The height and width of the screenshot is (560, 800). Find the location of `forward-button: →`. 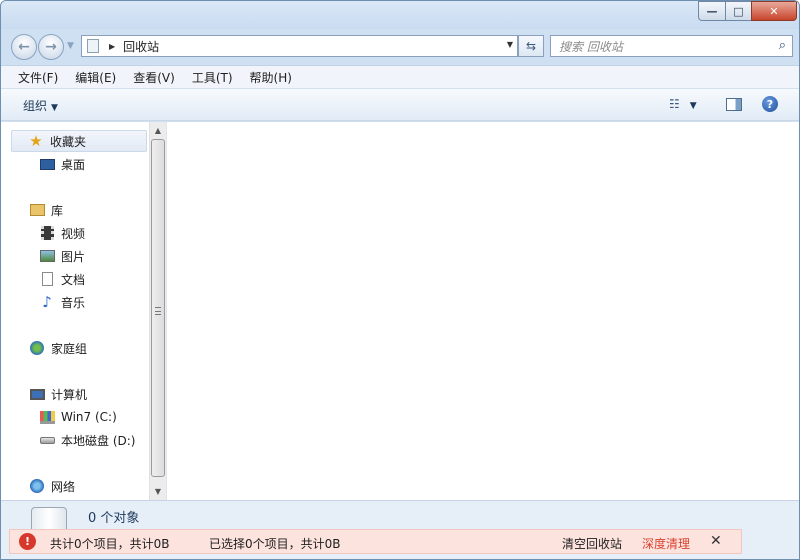

forward-button: → is located at coordinates (51, 47).